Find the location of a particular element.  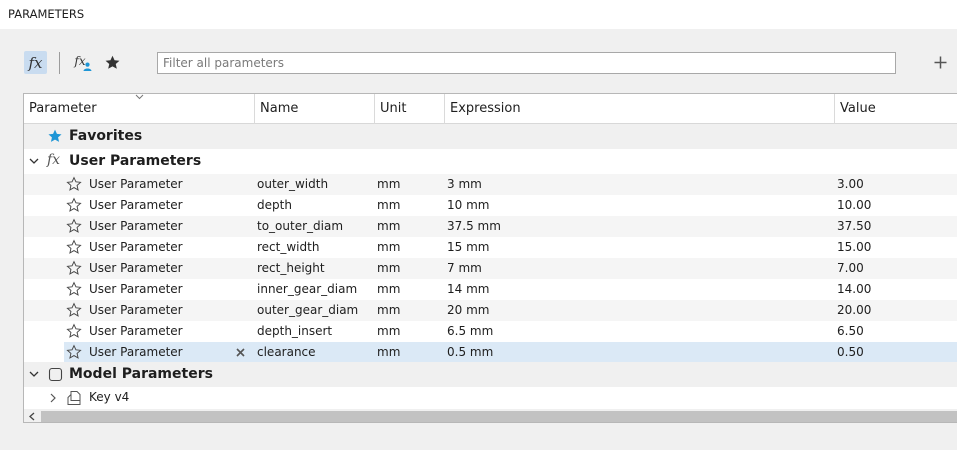

scrollbar-thumb is located at coordinates (499, 416).